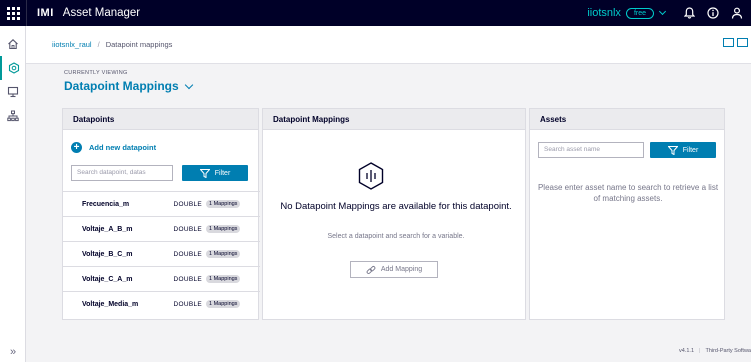  What do you see at coordinates (728, 42) in the screenshot?
I see `layout-left-panel-icon` at bounding box center [728, 42].